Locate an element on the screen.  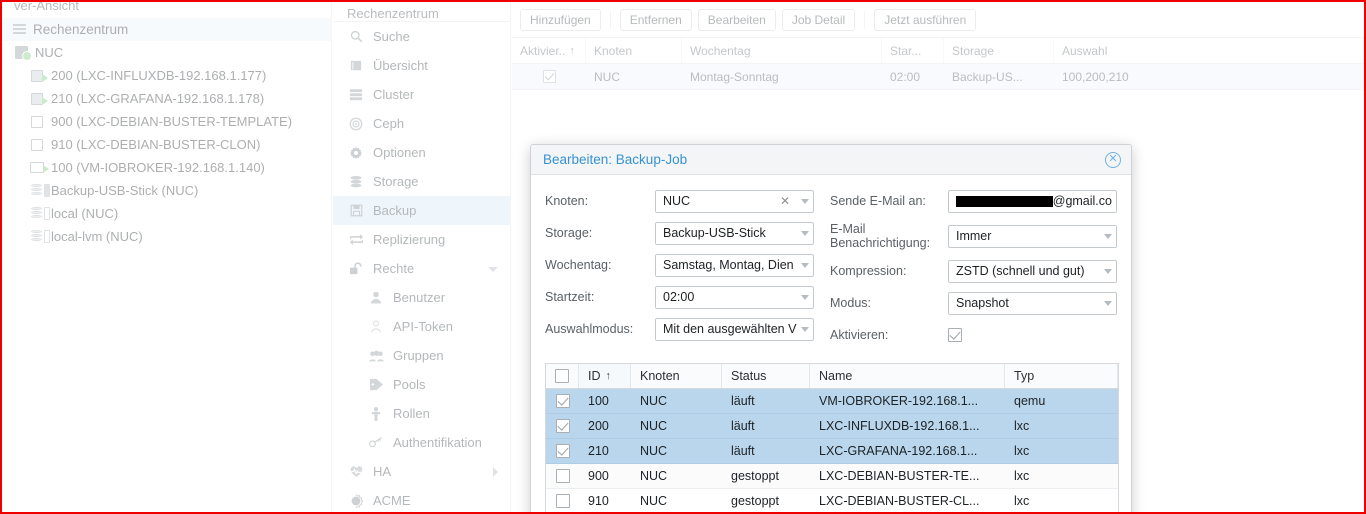
nav-item-backup: Backup is located at coordinates (421, 210).